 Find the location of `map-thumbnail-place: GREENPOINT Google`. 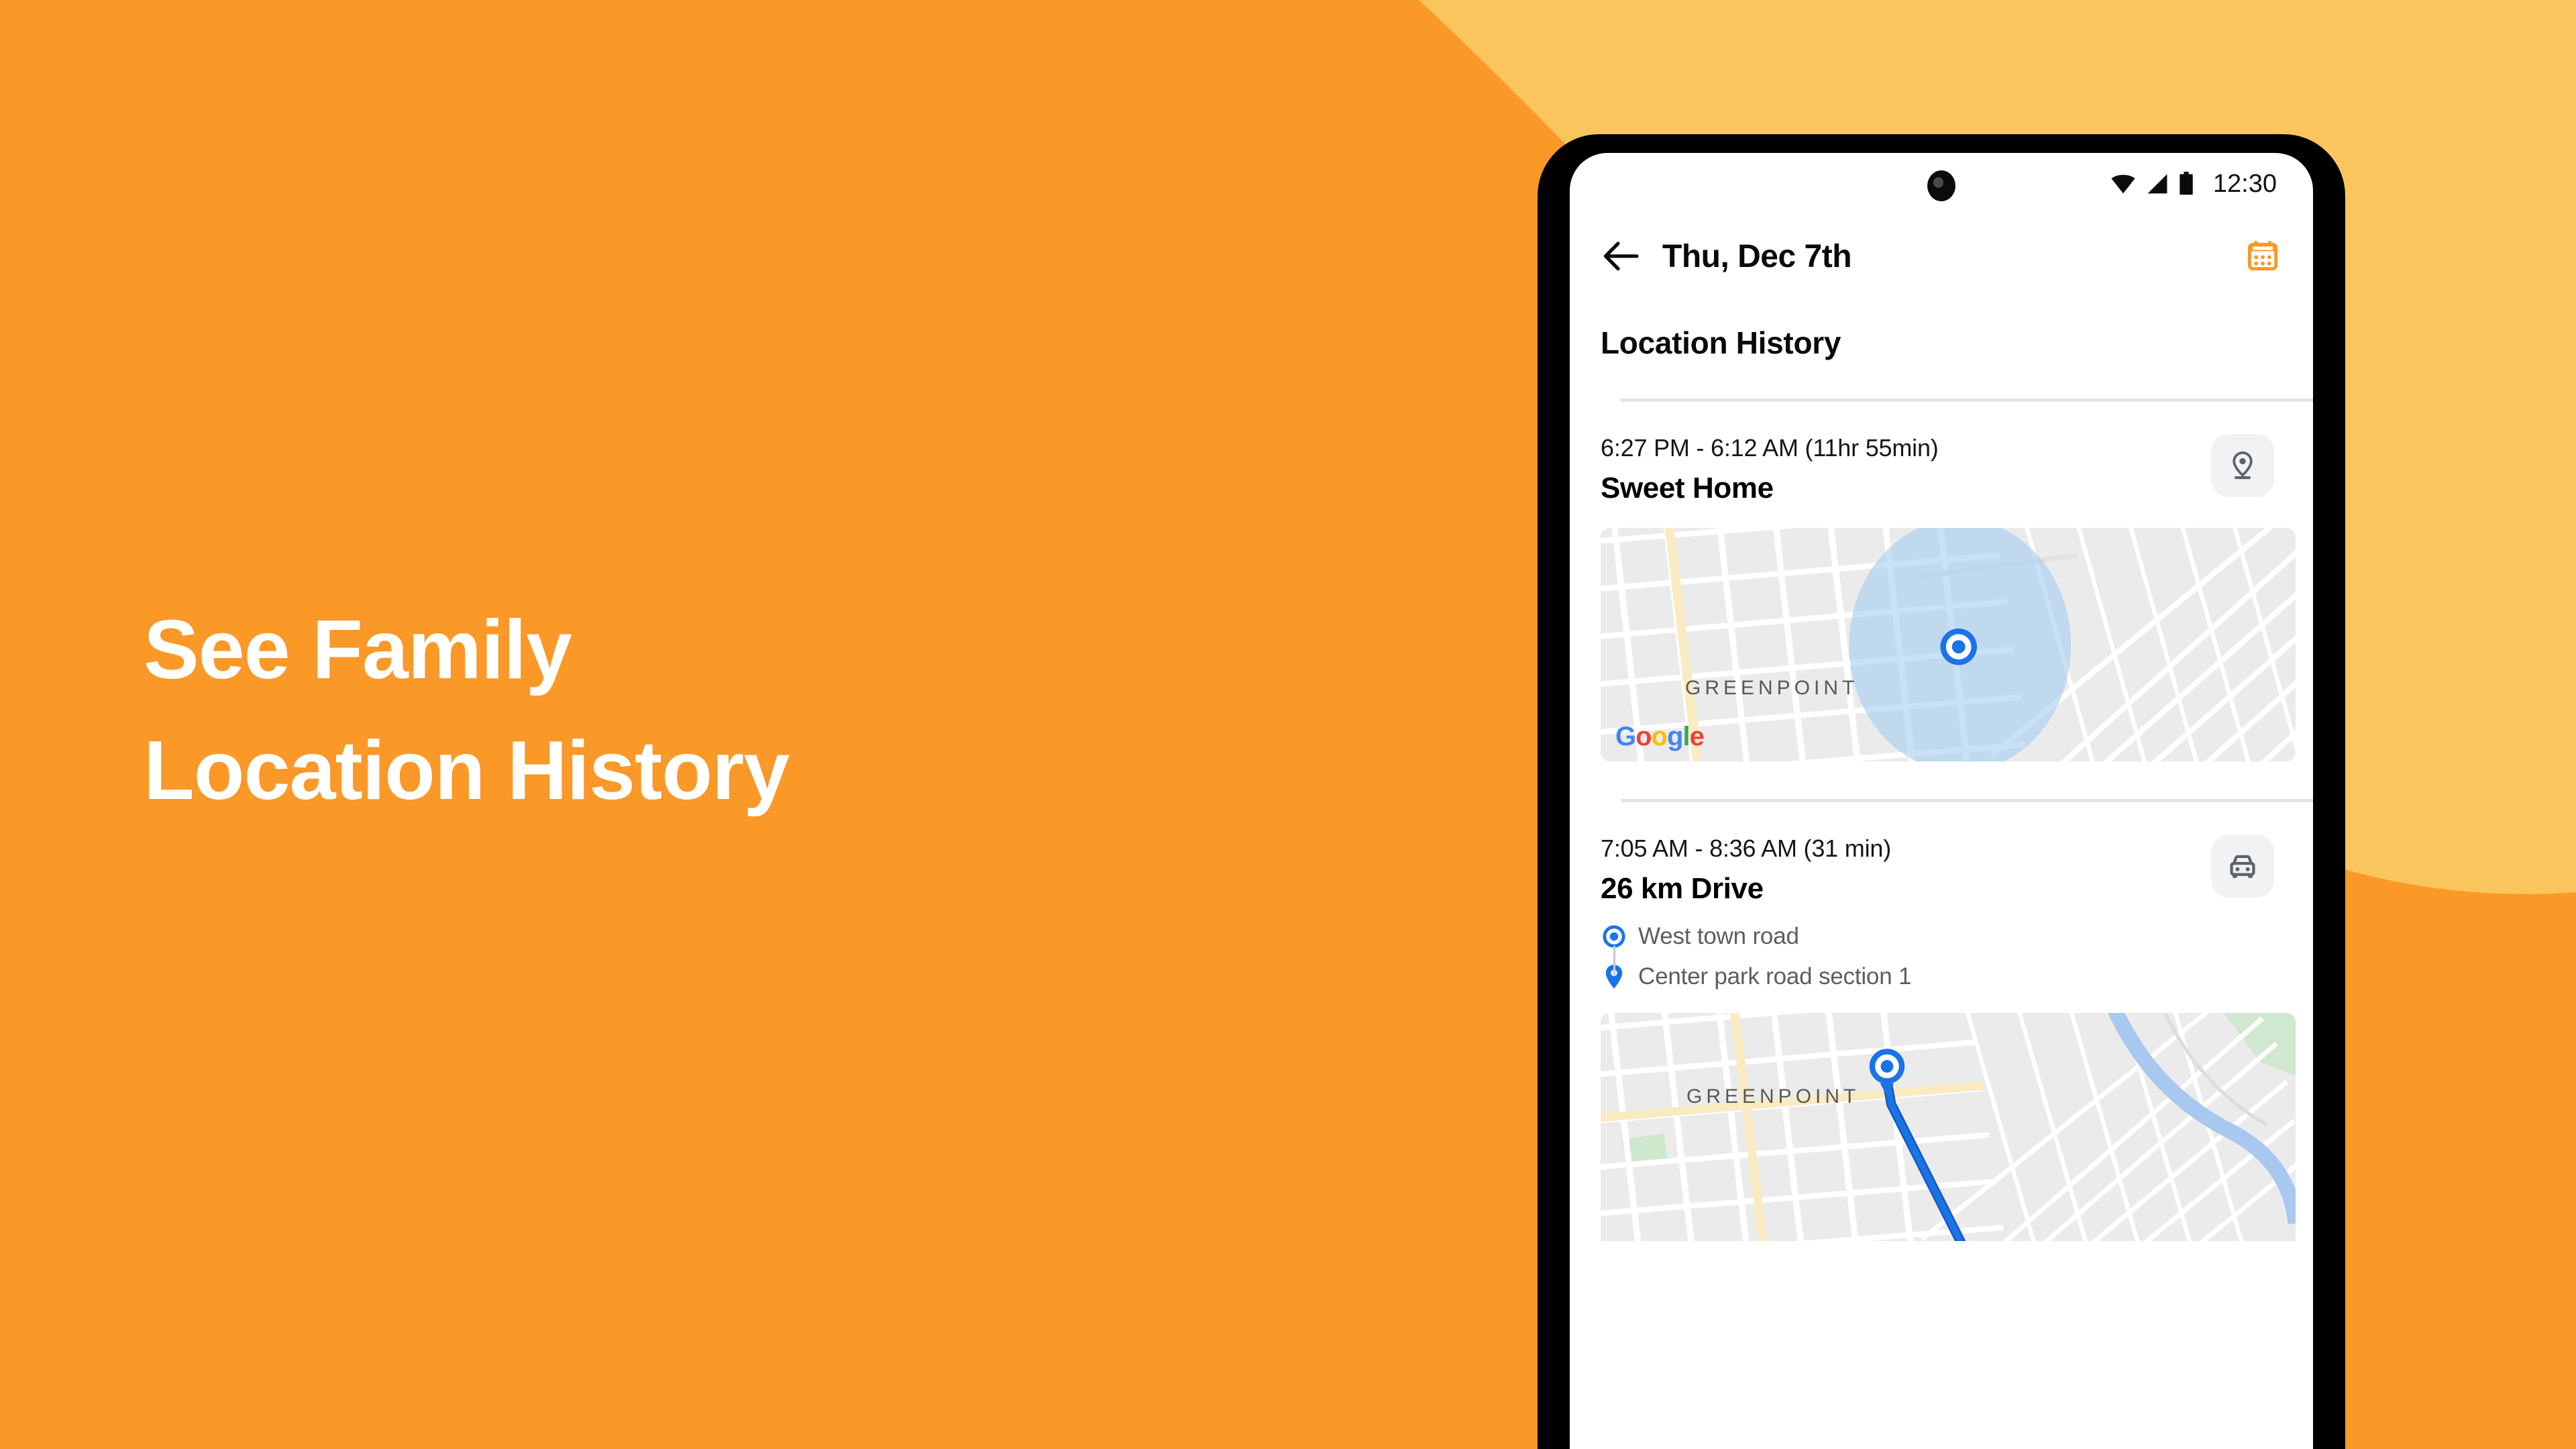

map-thumbnail-place: GREENPOINT Google is located at coordinates (1948, 644).